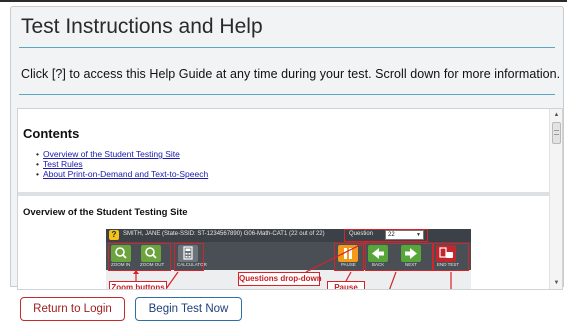 The height and width of the screenshot is (327, 567). Describe the element at coordinates (142, 26) in the screenshot. I see `page-title: Test Instructions and Help` at that location.